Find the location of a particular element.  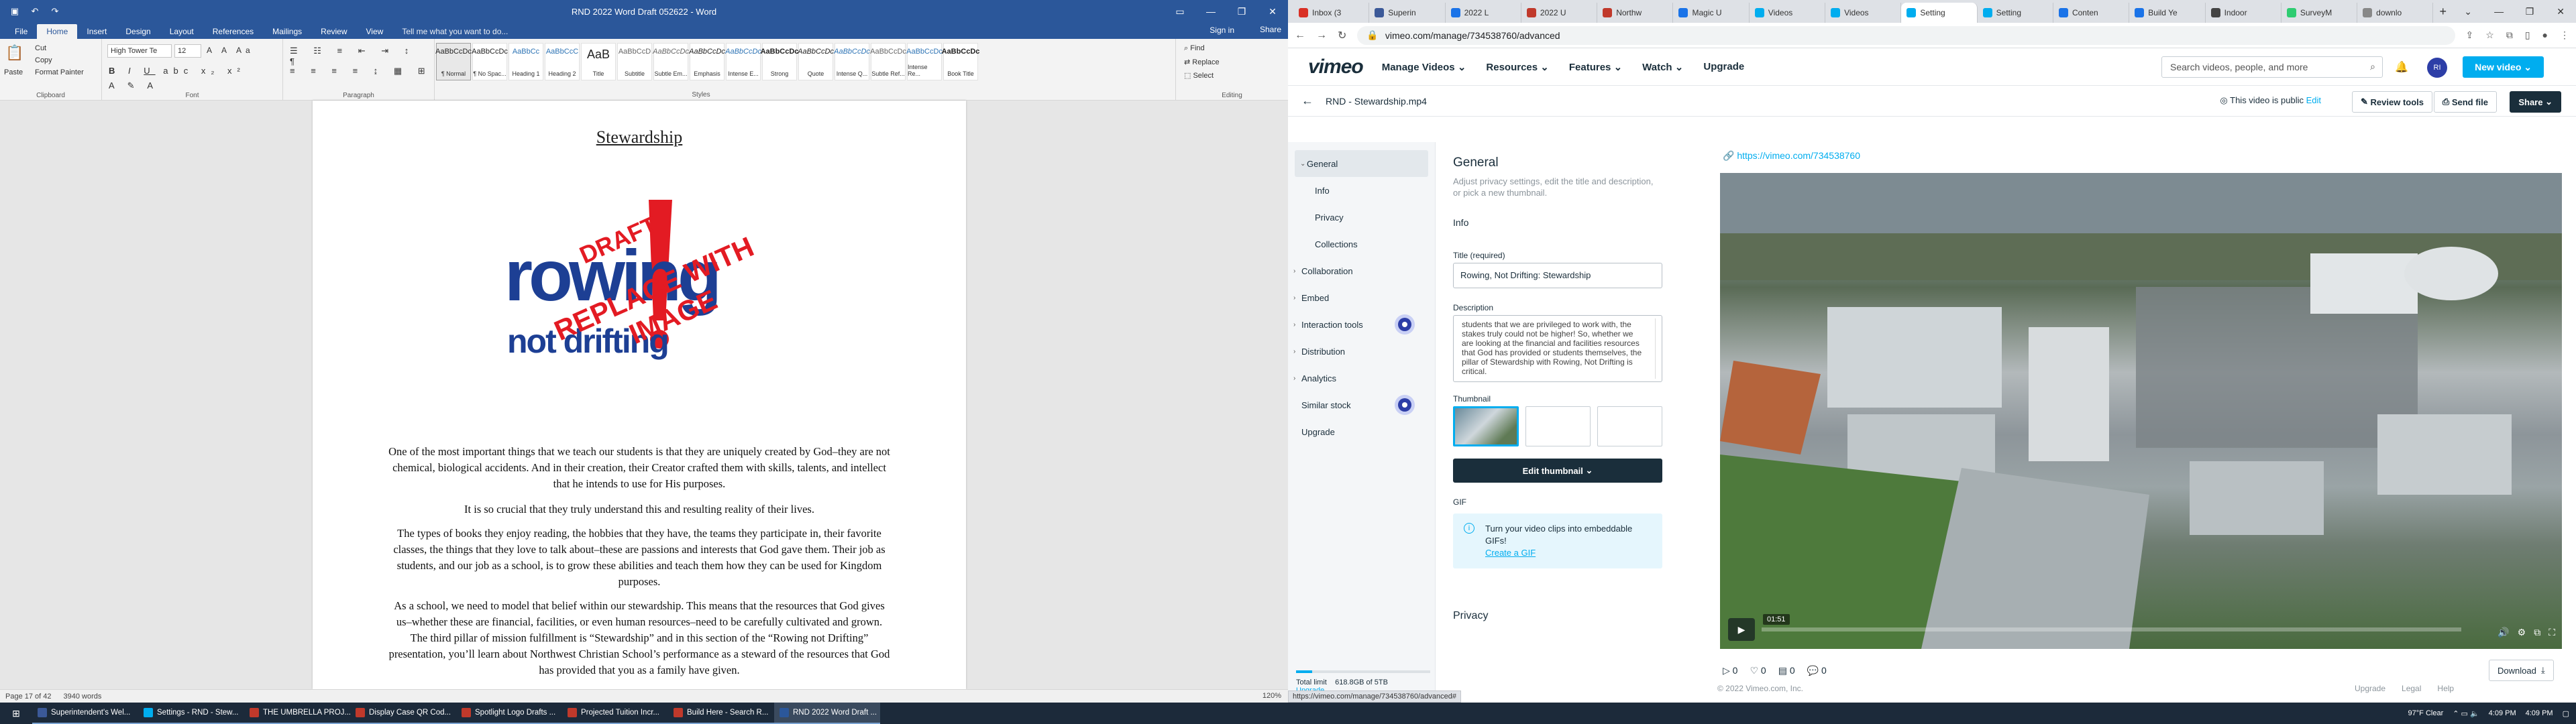

browser-tab: Superin is located at coordinates (1407, 13).